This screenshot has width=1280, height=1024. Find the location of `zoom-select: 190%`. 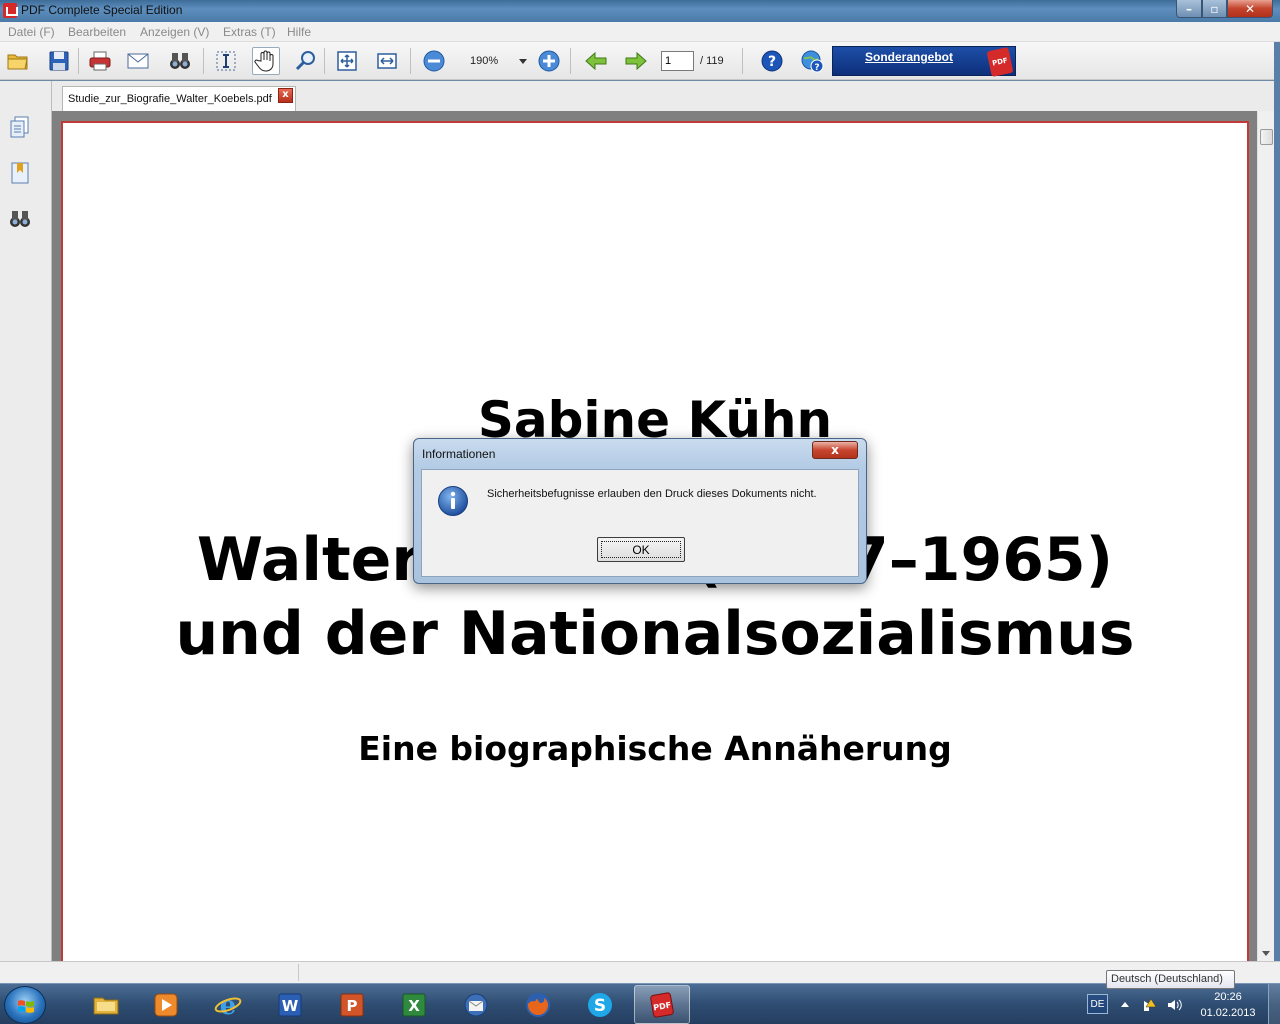

zoom-select: 190% is located at coordinates (495, 62).